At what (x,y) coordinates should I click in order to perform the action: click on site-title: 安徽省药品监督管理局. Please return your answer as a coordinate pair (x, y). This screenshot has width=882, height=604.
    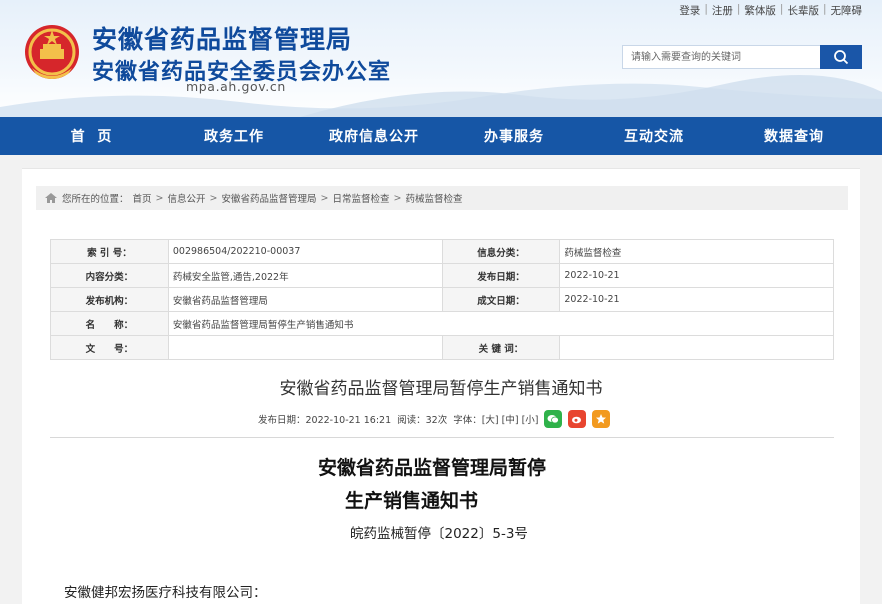
    Looking at the image, I should click on (222, 39).